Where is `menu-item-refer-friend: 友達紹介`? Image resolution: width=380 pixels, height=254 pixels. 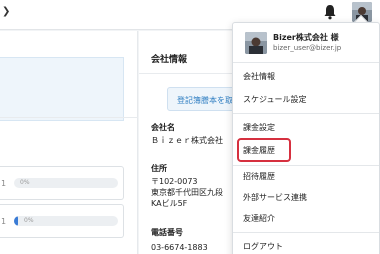
menu-item-refer-friend: 友達紹介 is located at coordinates (259, 218).